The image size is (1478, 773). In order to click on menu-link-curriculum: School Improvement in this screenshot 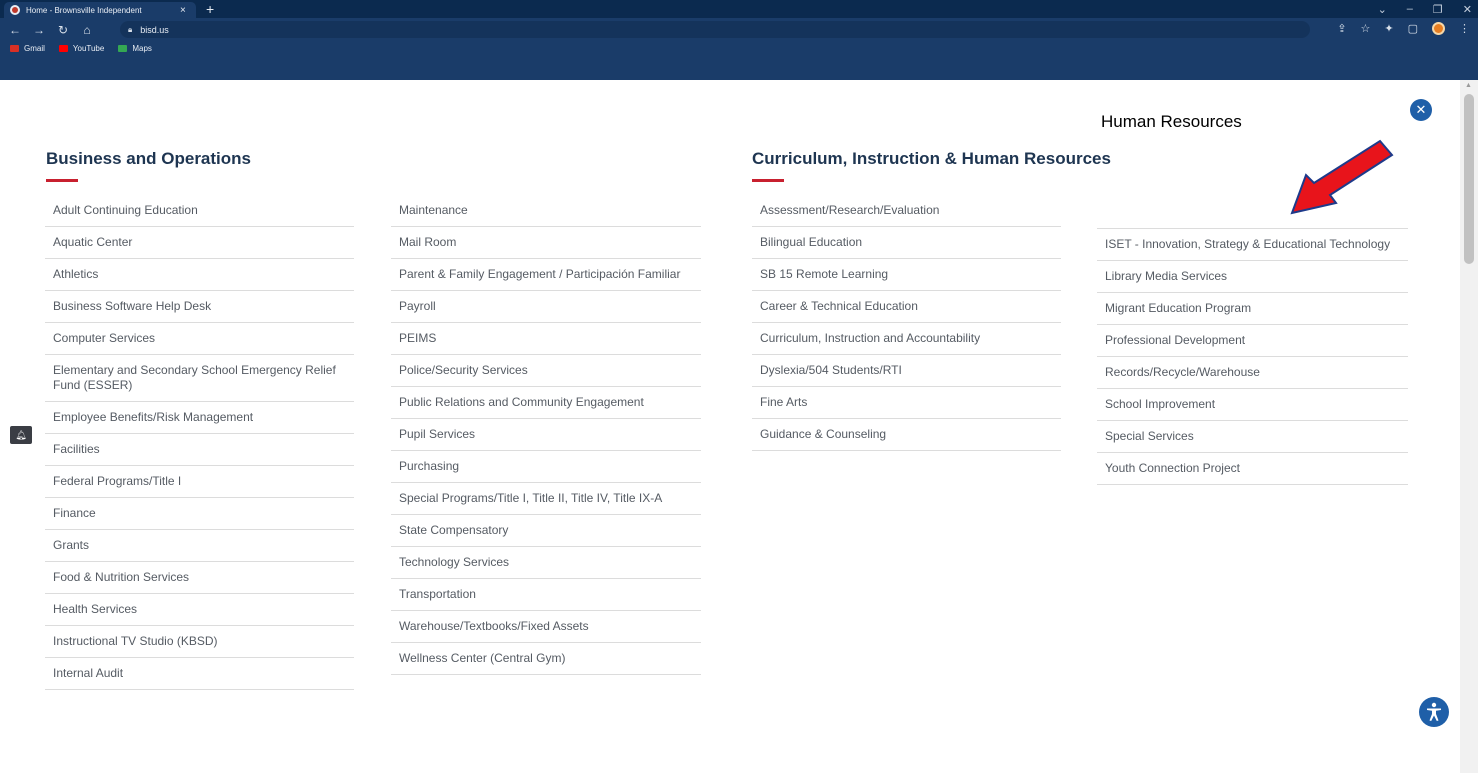, I will do `click(1252, 405)`.